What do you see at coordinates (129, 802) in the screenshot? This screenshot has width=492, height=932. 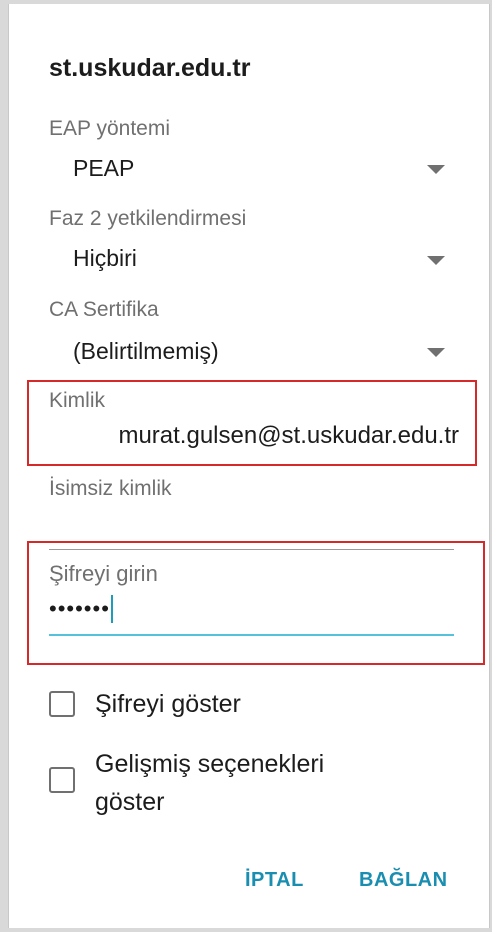 I see `advanced-options-label-line2: göster` at bounding box center [129, 802].